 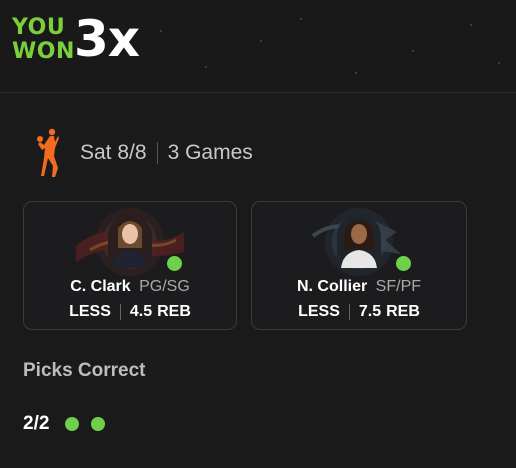 I want to click on multiplier-text: 3x, so click(x=107, y=39).